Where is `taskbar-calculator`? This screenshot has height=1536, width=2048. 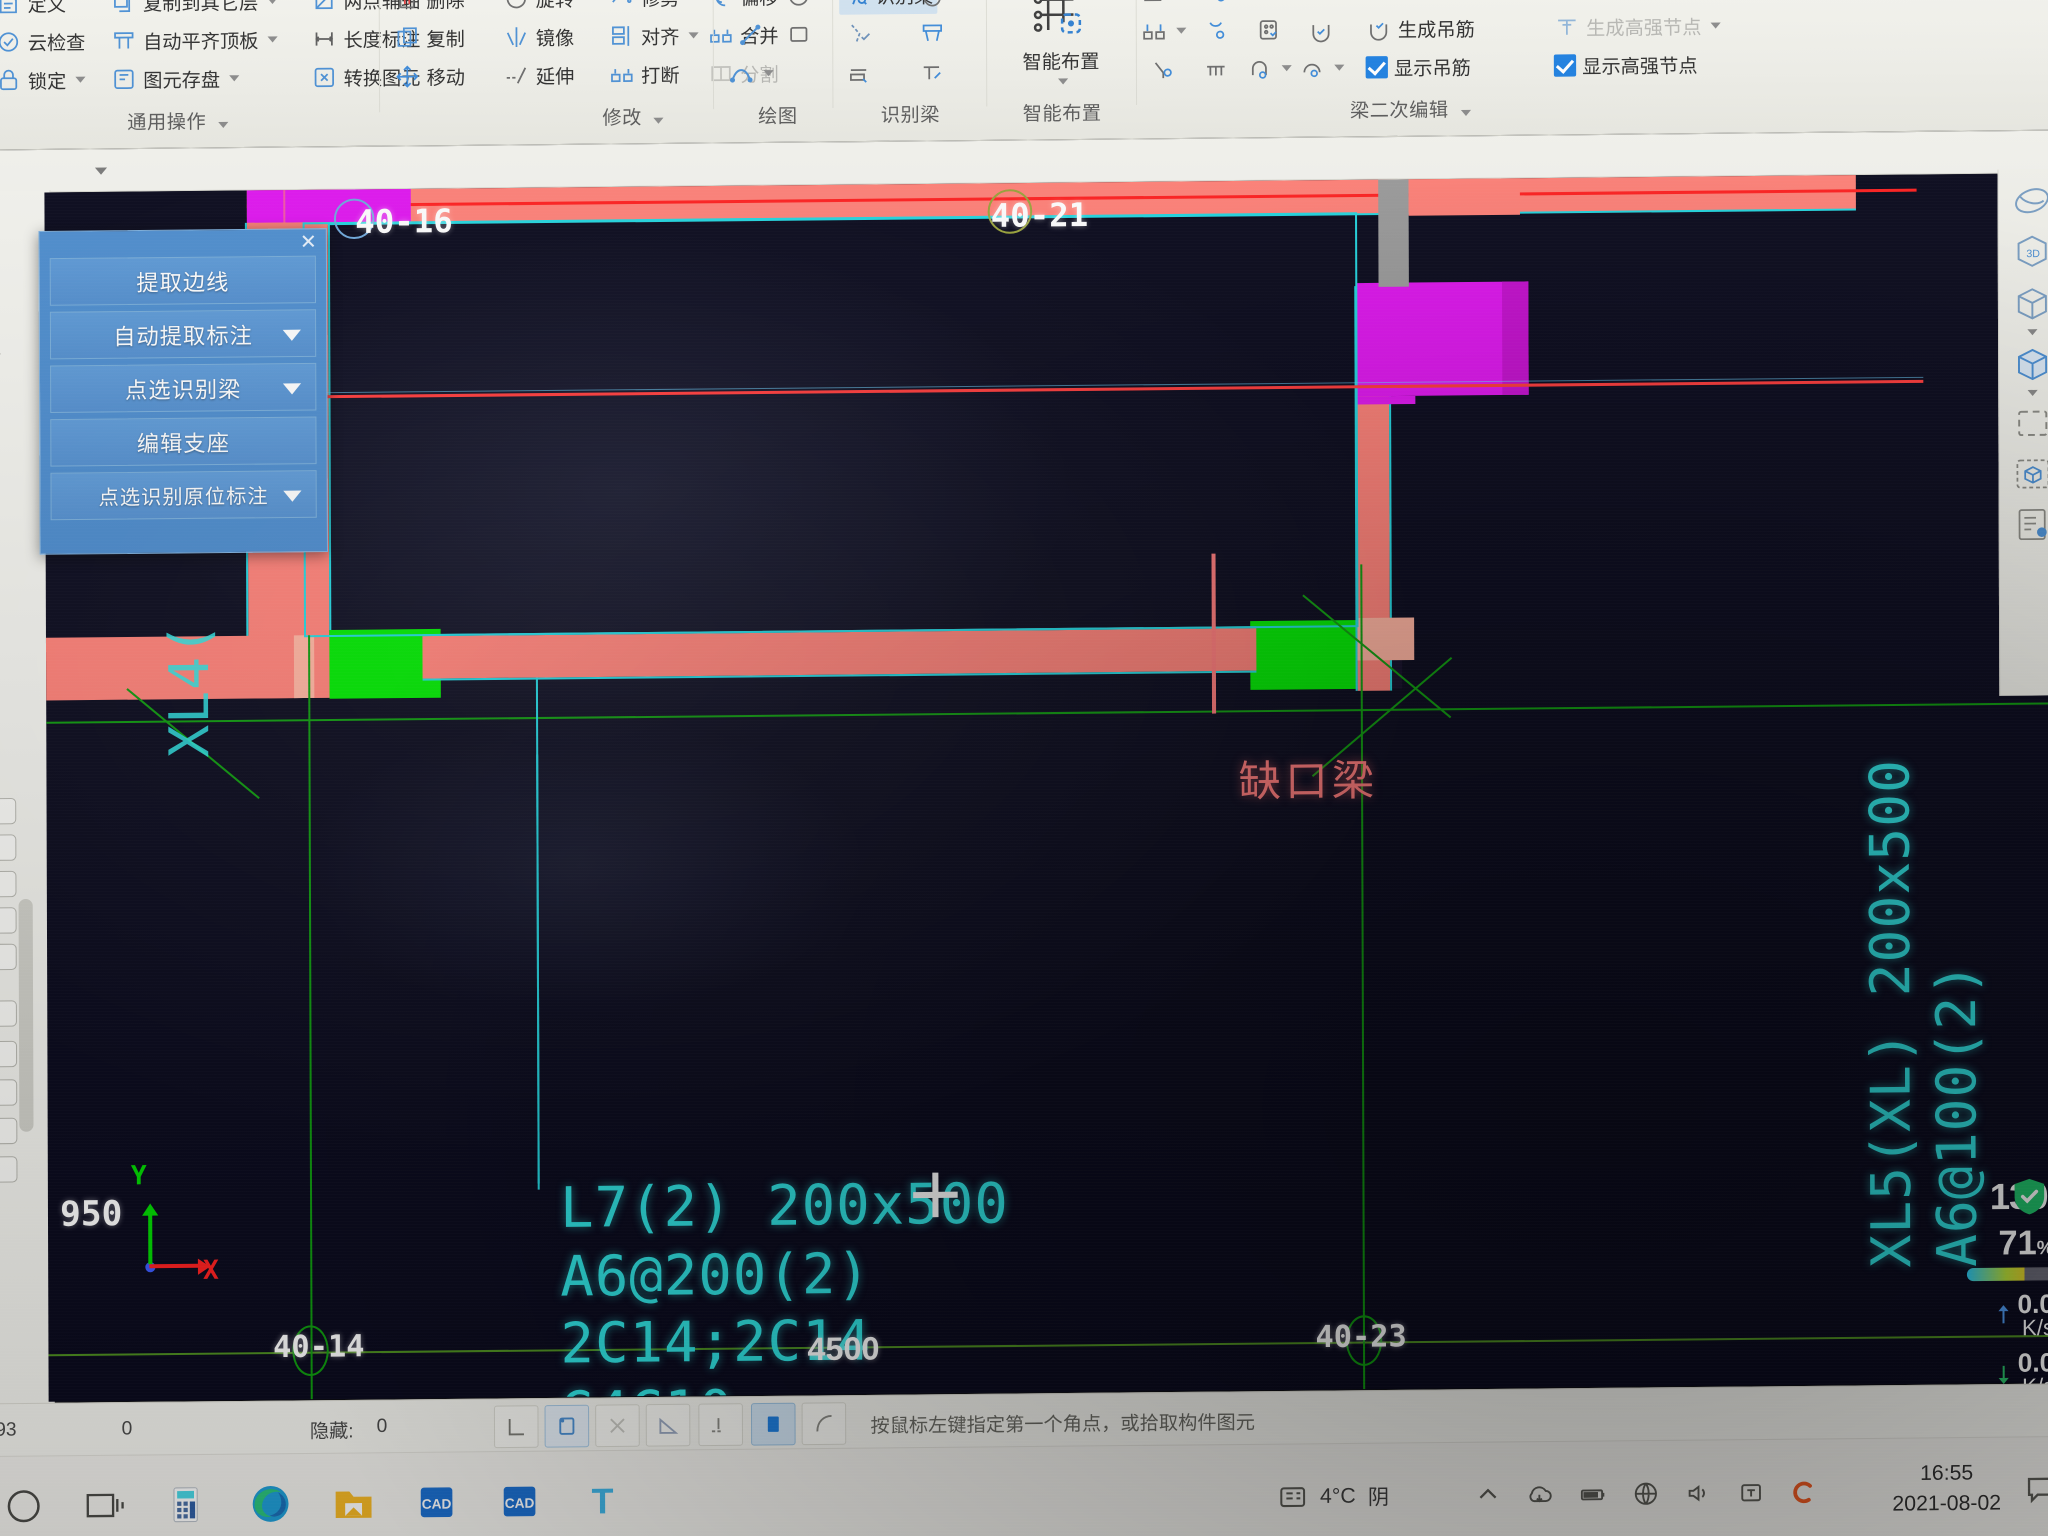 taskbar-calculator is located at coordinates (185, 1503).